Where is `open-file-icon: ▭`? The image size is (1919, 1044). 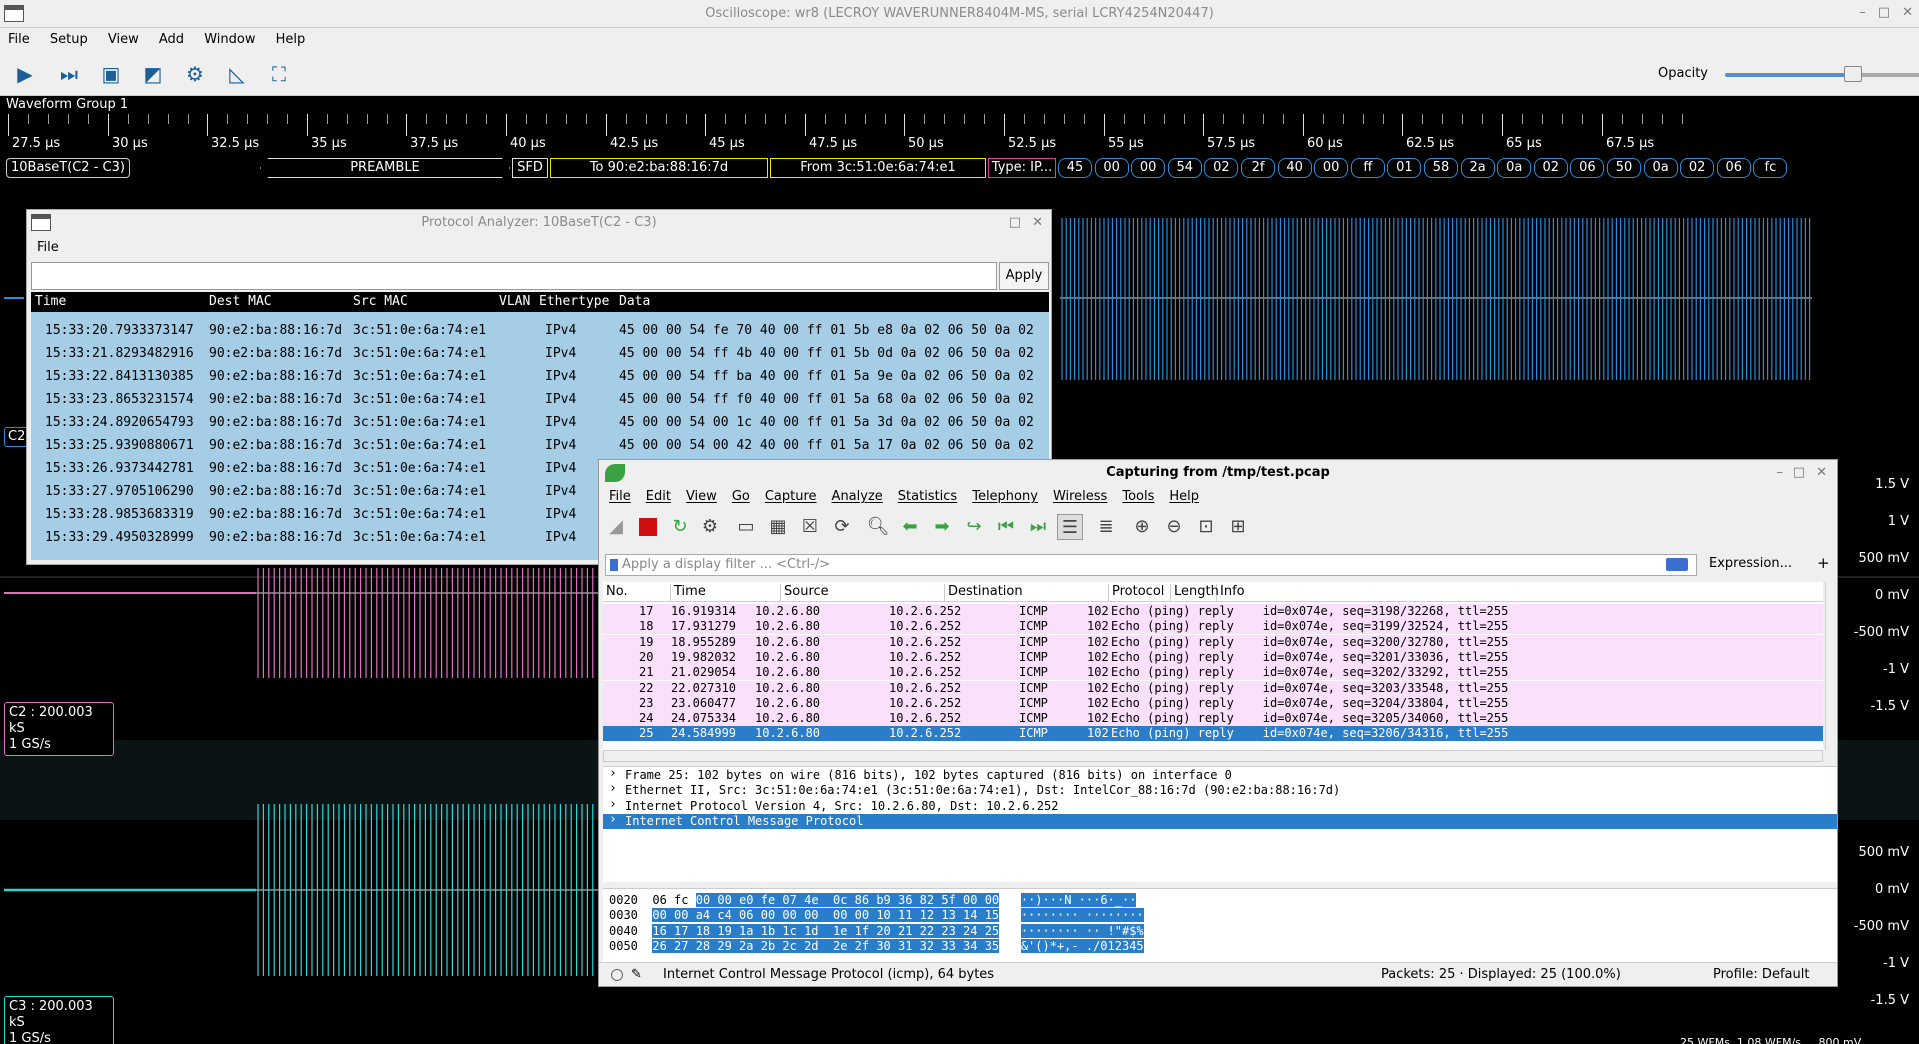 open-file-icon: ▭ is located at coordinates (746, 527).